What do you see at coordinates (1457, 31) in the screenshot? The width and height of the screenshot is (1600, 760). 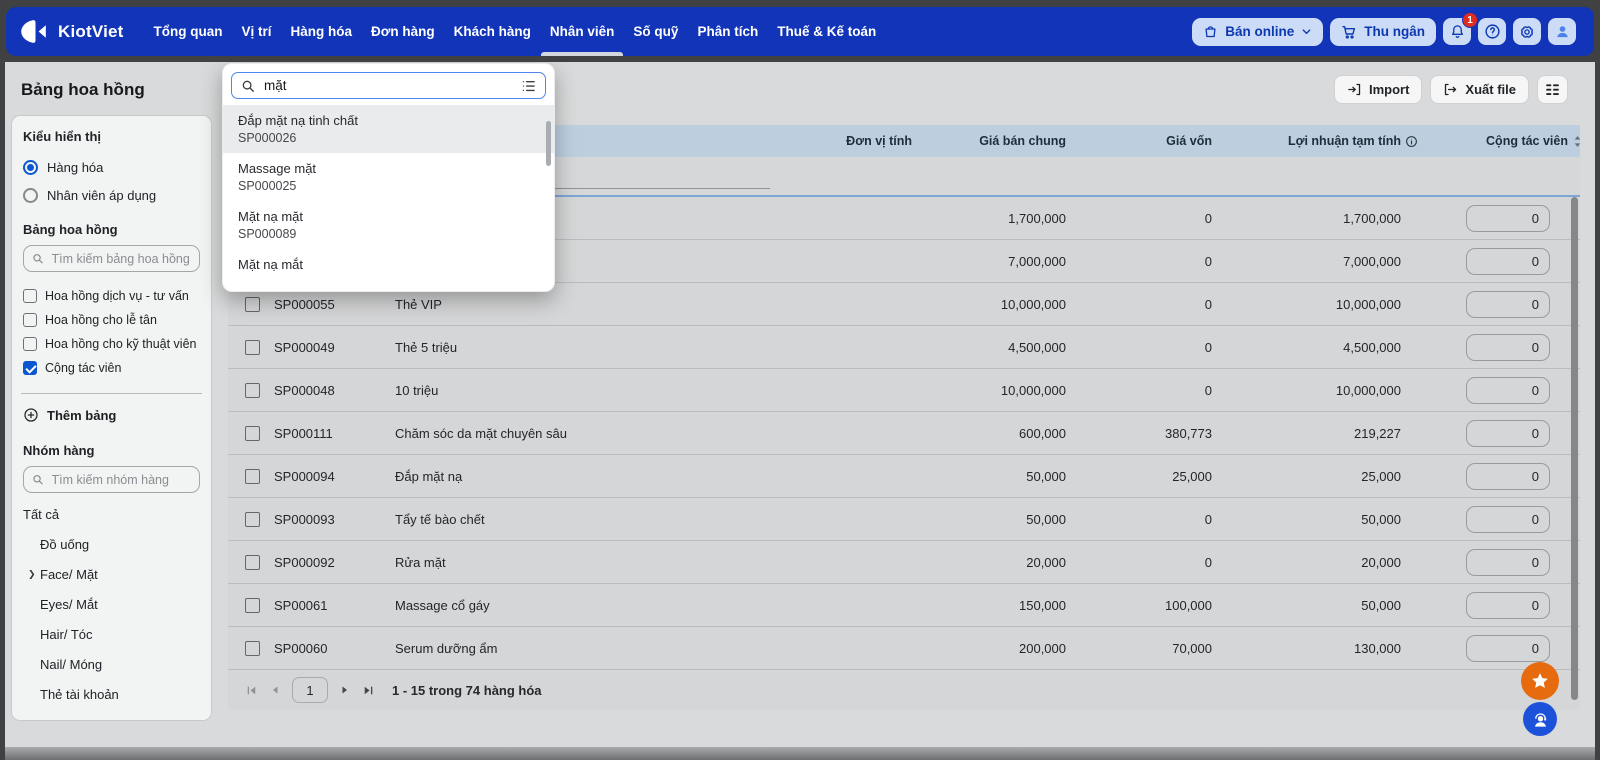 I see `bell-icon` at bounding box center [1457, 31].